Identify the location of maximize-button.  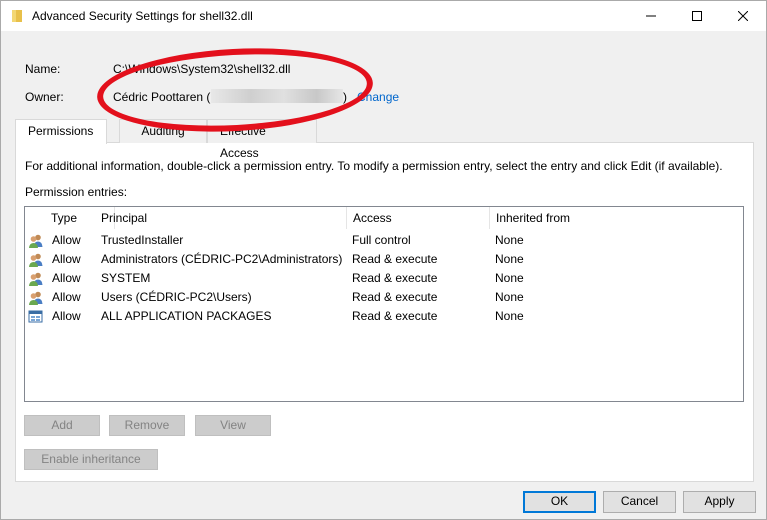
(697, 16).